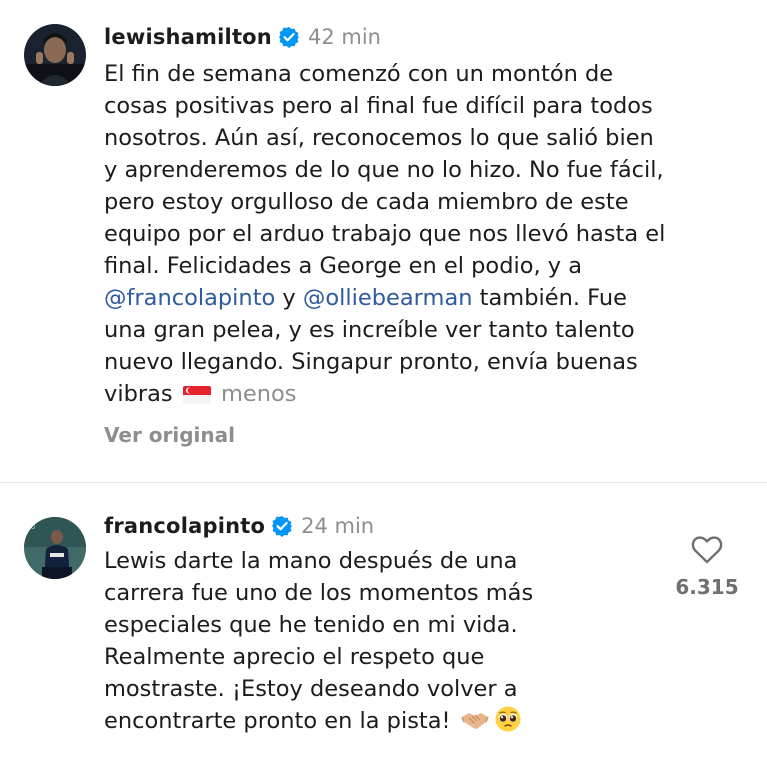  What do you see at coordinates (508, 723) in the screenshot?
I see `pleading-face-icon` at bounding box center [508, 723].